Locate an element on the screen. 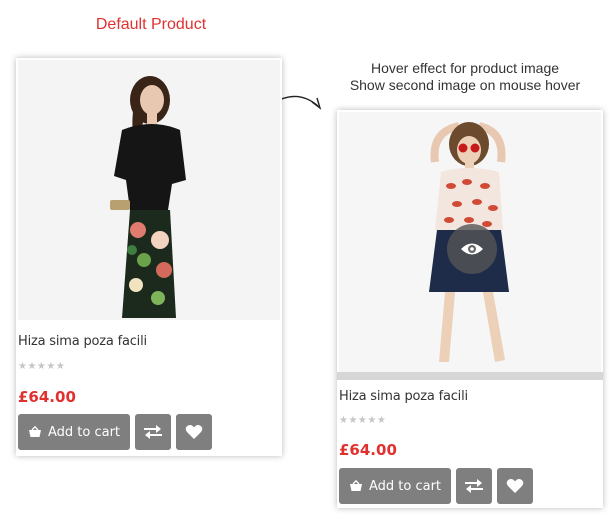 The width and height of the screenshot is (616, 527). image-hover-bar is located at coordinates (470, 376).